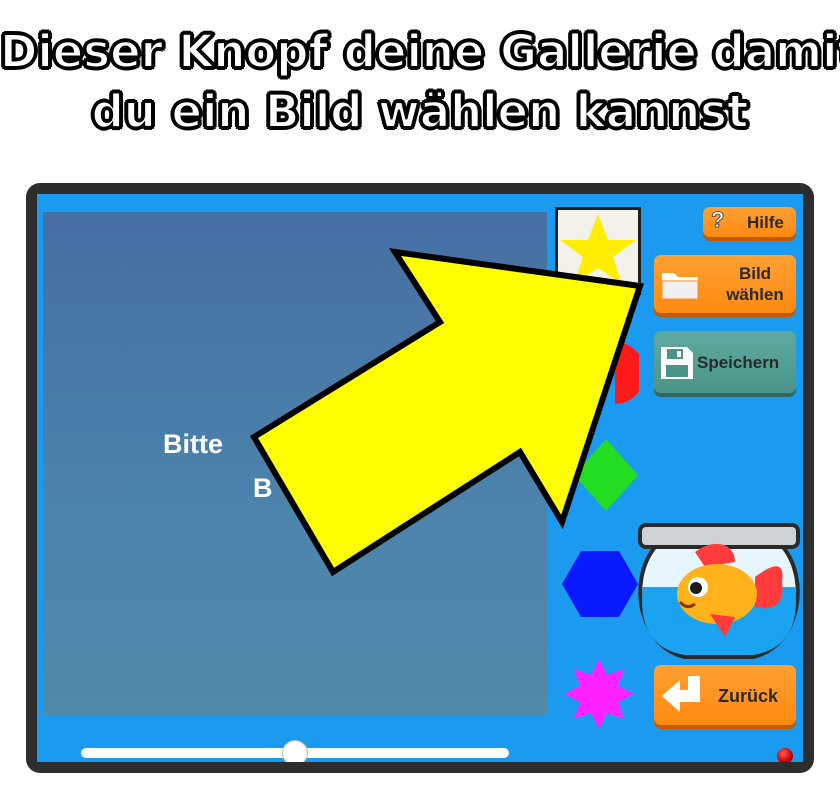 This screenshot has width=840, height=800. What do you see at coordinates (719, 591) in the screenshot?
I see `fishbowl-mascot` at bounding box center [719, 591].